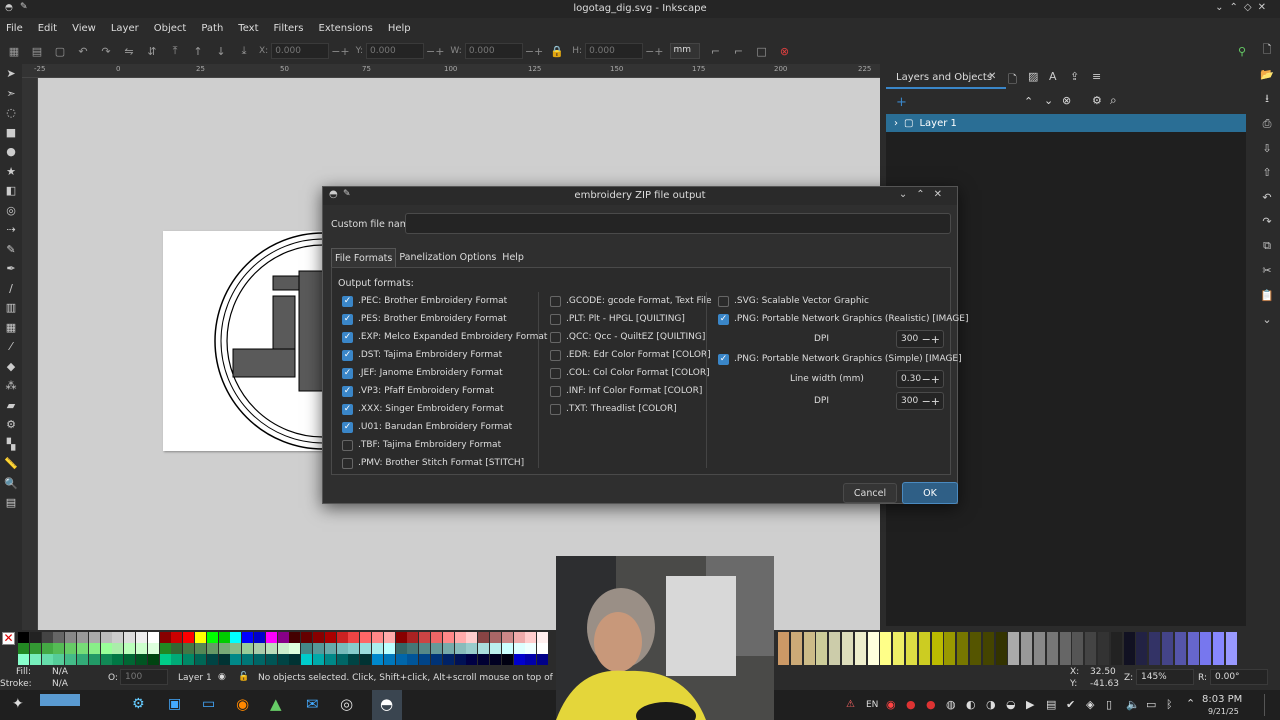 This screenshot has height=720, width=1280. Describe the element at coordinates (1028, 101) in the screenshot. I see `move-up-icon: ⌃` at that location.